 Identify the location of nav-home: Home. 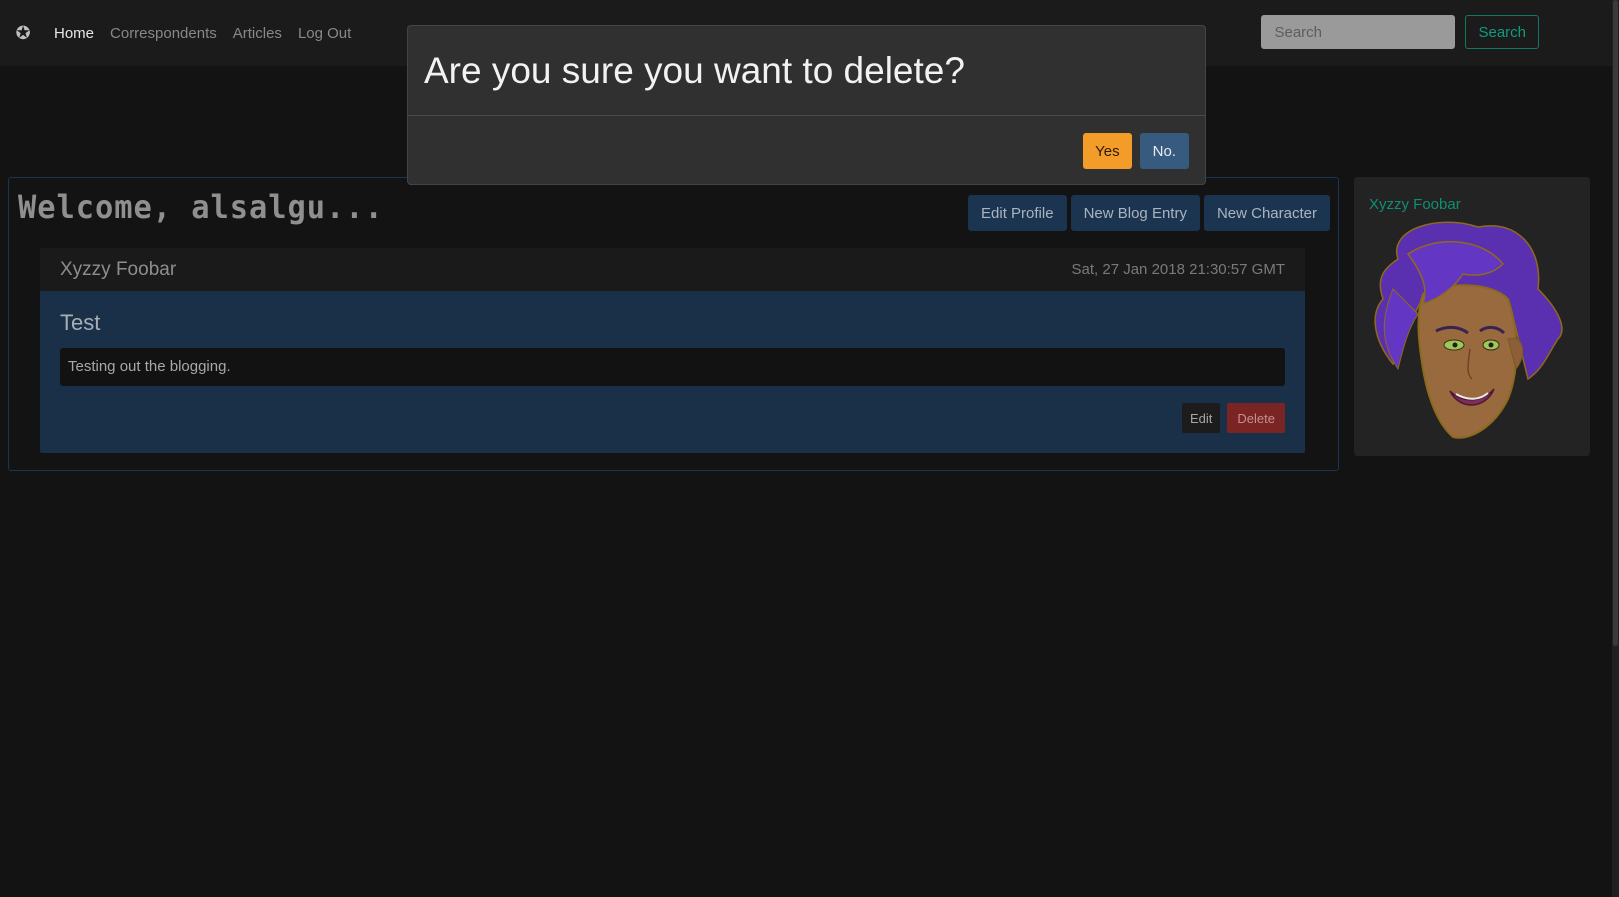
(74, 33).